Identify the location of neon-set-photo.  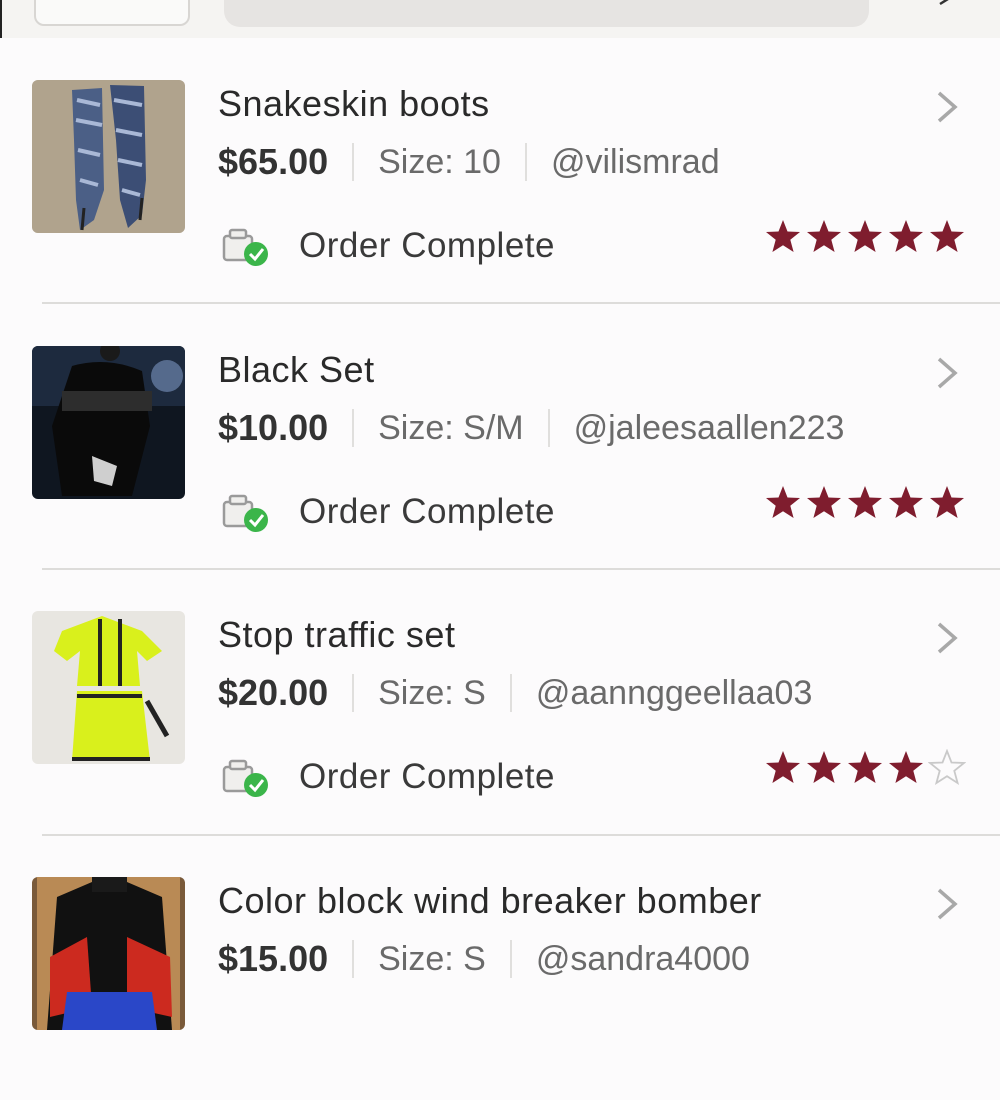
(108, 687).